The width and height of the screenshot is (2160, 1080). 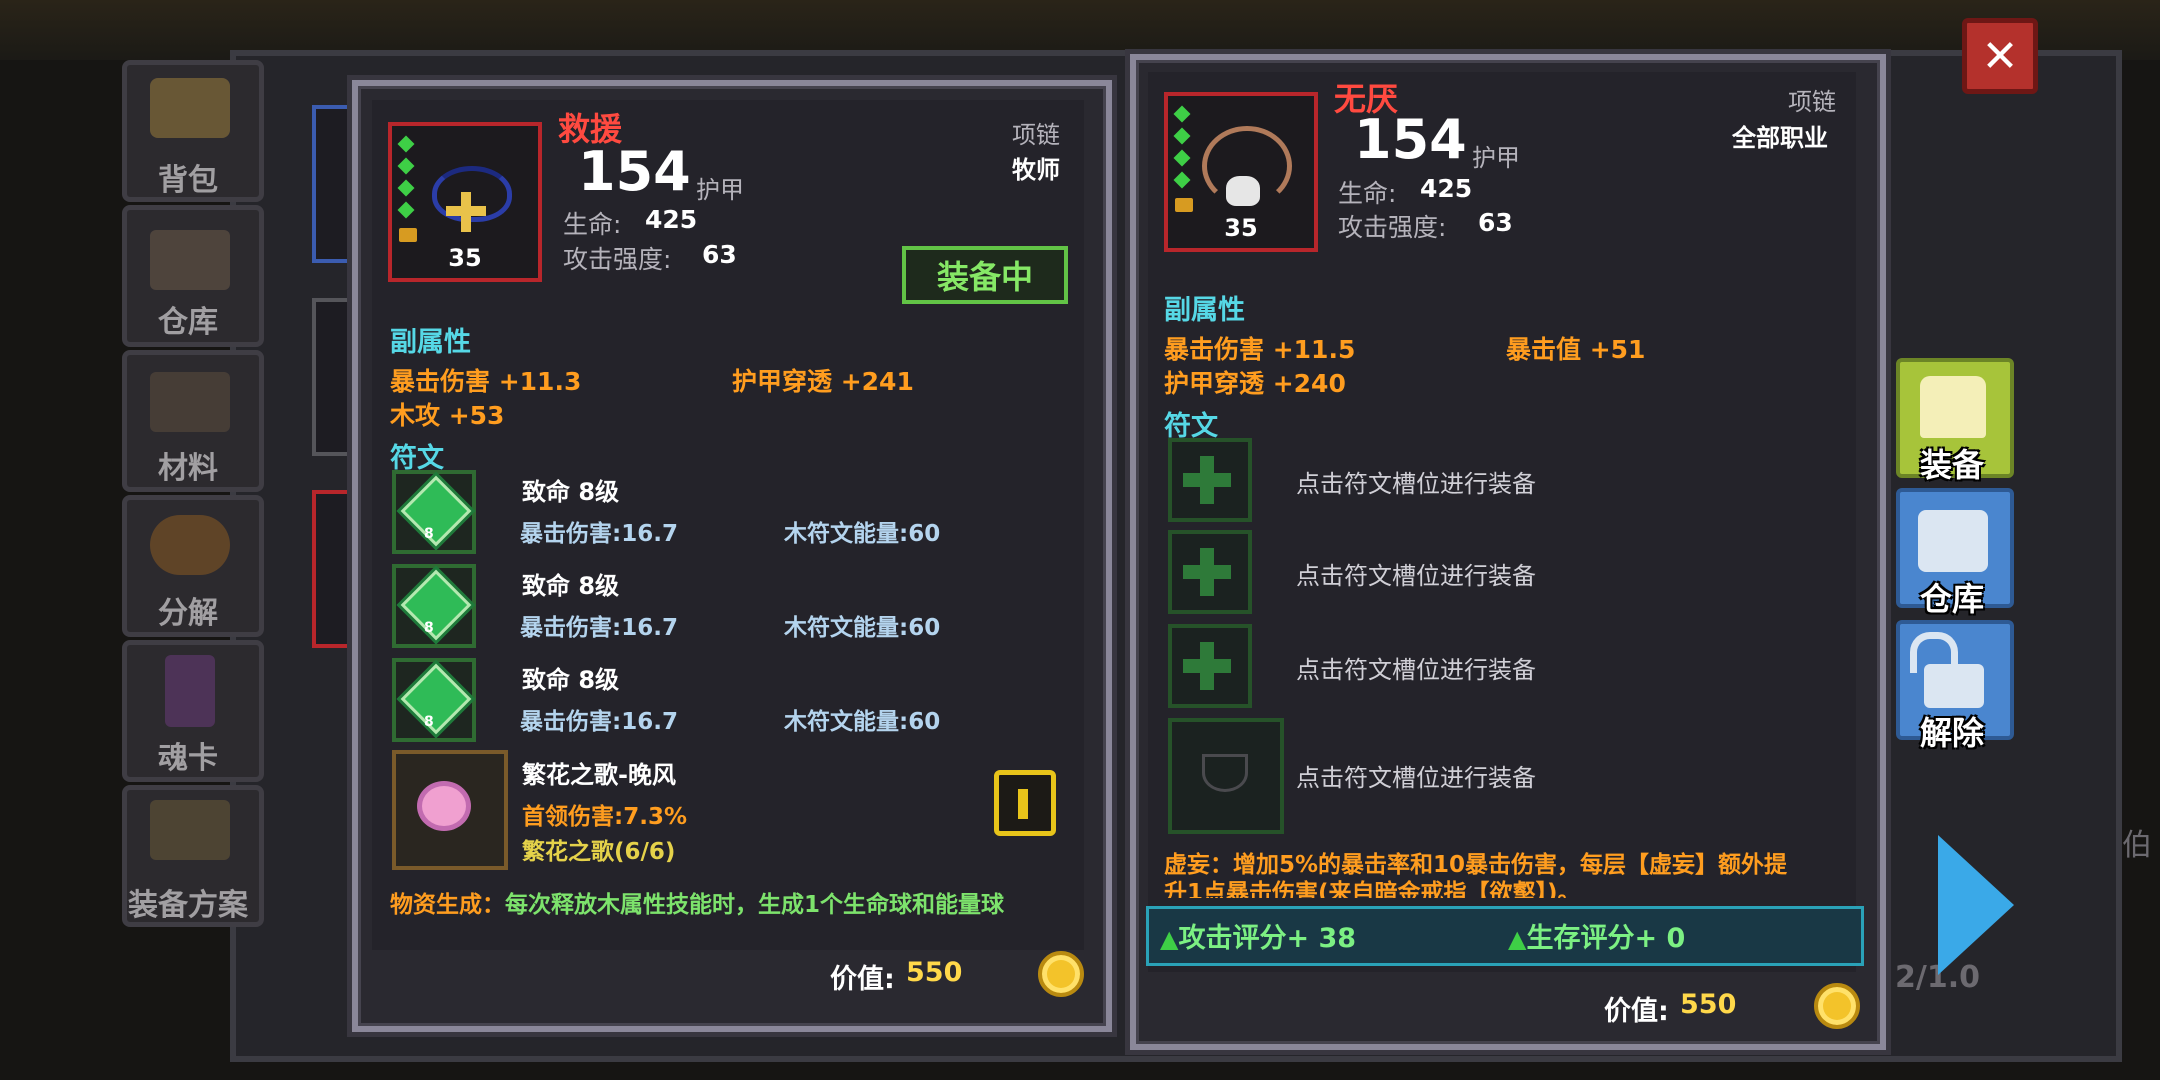 What do you see at coordinates (465, 258) in the screenshot?
I see `equipped-item-level: 35` at bounding box center [465, 258].